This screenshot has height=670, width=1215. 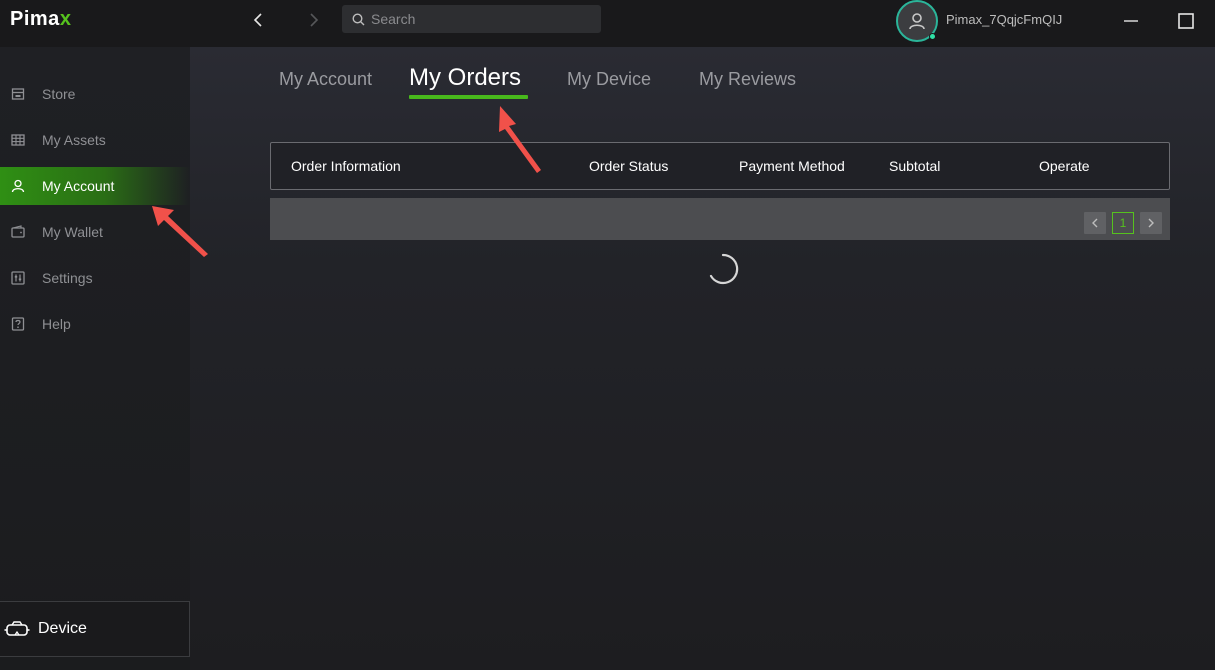 What do you see at coordinates (609, 79) in the screenshot?
I see `tab-my-device: My Device` at bounding box center [609, 79].